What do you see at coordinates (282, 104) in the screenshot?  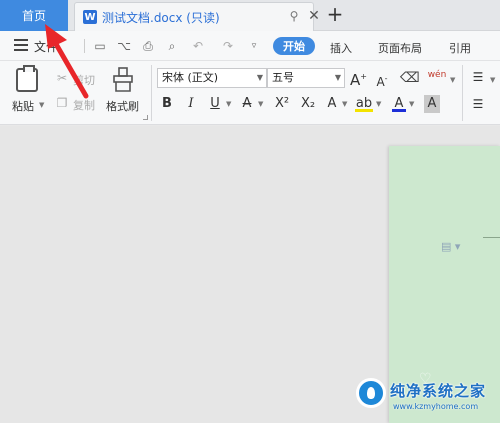 I see `superscript-button: X²` at bounding box center [282, 104].